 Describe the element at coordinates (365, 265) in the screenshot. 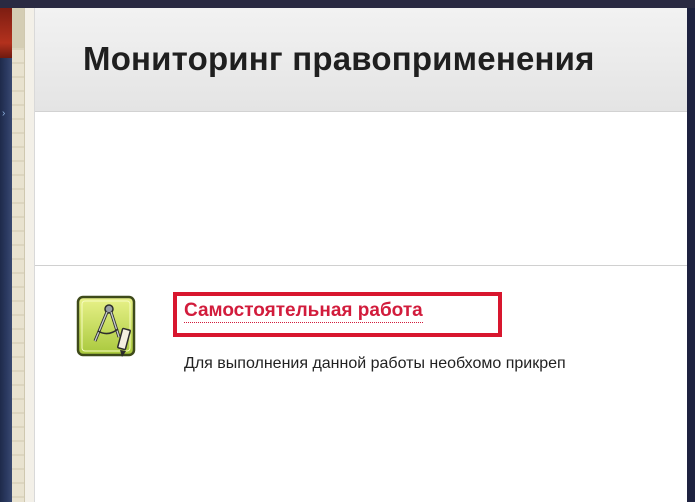

I see `section-divider` at that location.